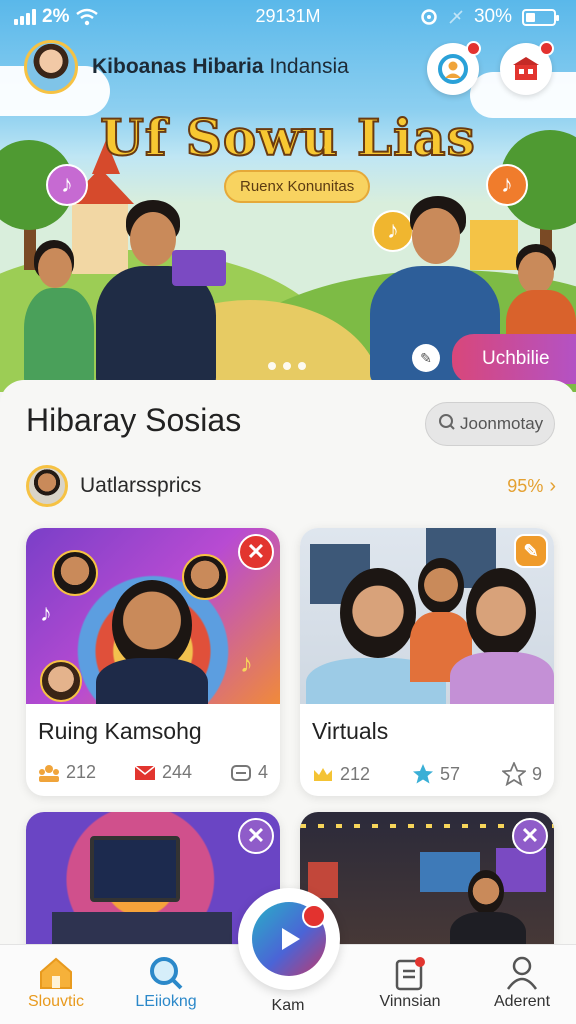  I want to click on nav-item-clipboard: Vinnsian, so click(410, 982).